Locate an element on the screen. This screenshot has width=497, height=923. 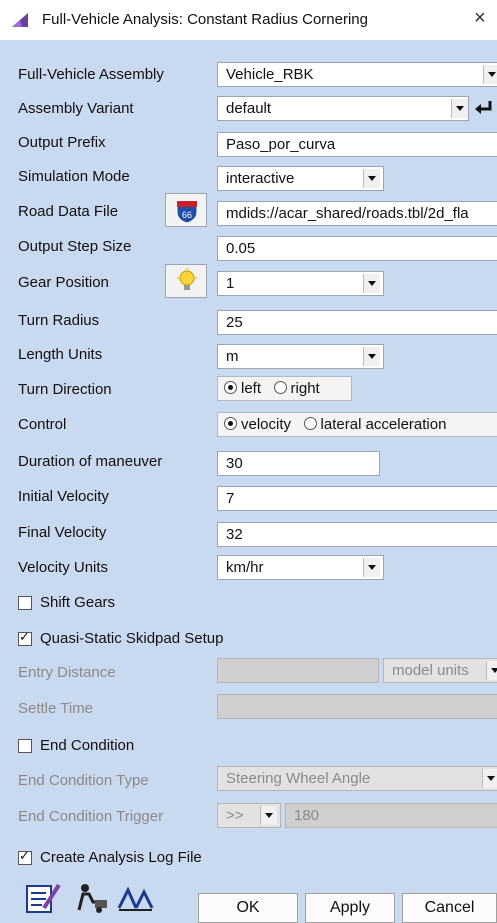
duration-input: 30 is located at coordinates (298, 463).